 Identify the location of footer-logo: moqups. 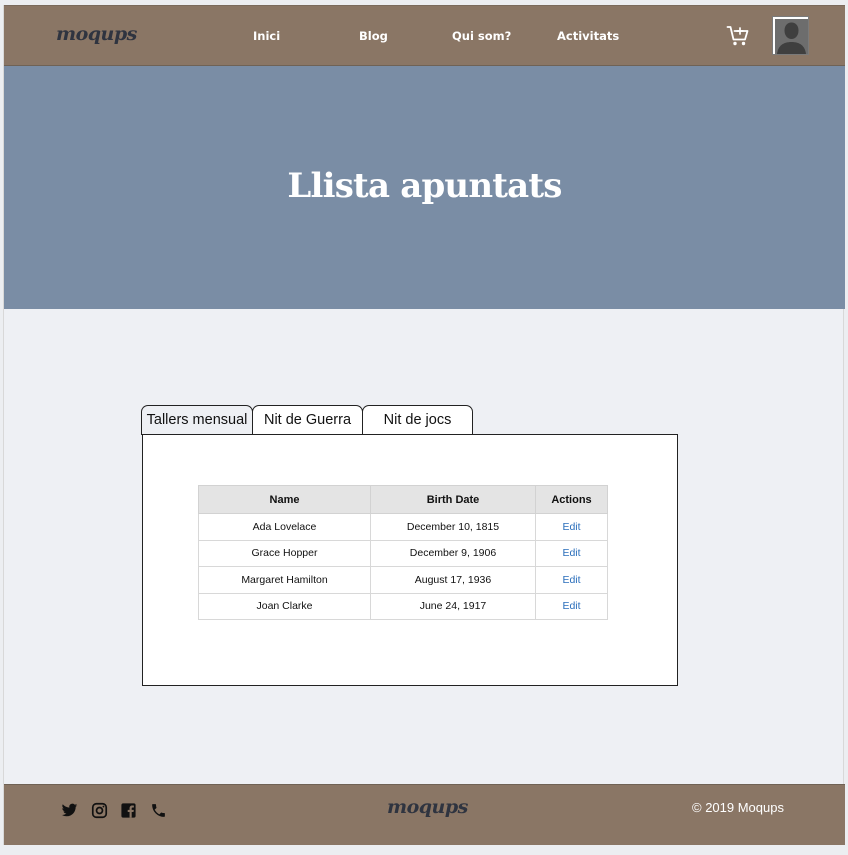
(427, 807).